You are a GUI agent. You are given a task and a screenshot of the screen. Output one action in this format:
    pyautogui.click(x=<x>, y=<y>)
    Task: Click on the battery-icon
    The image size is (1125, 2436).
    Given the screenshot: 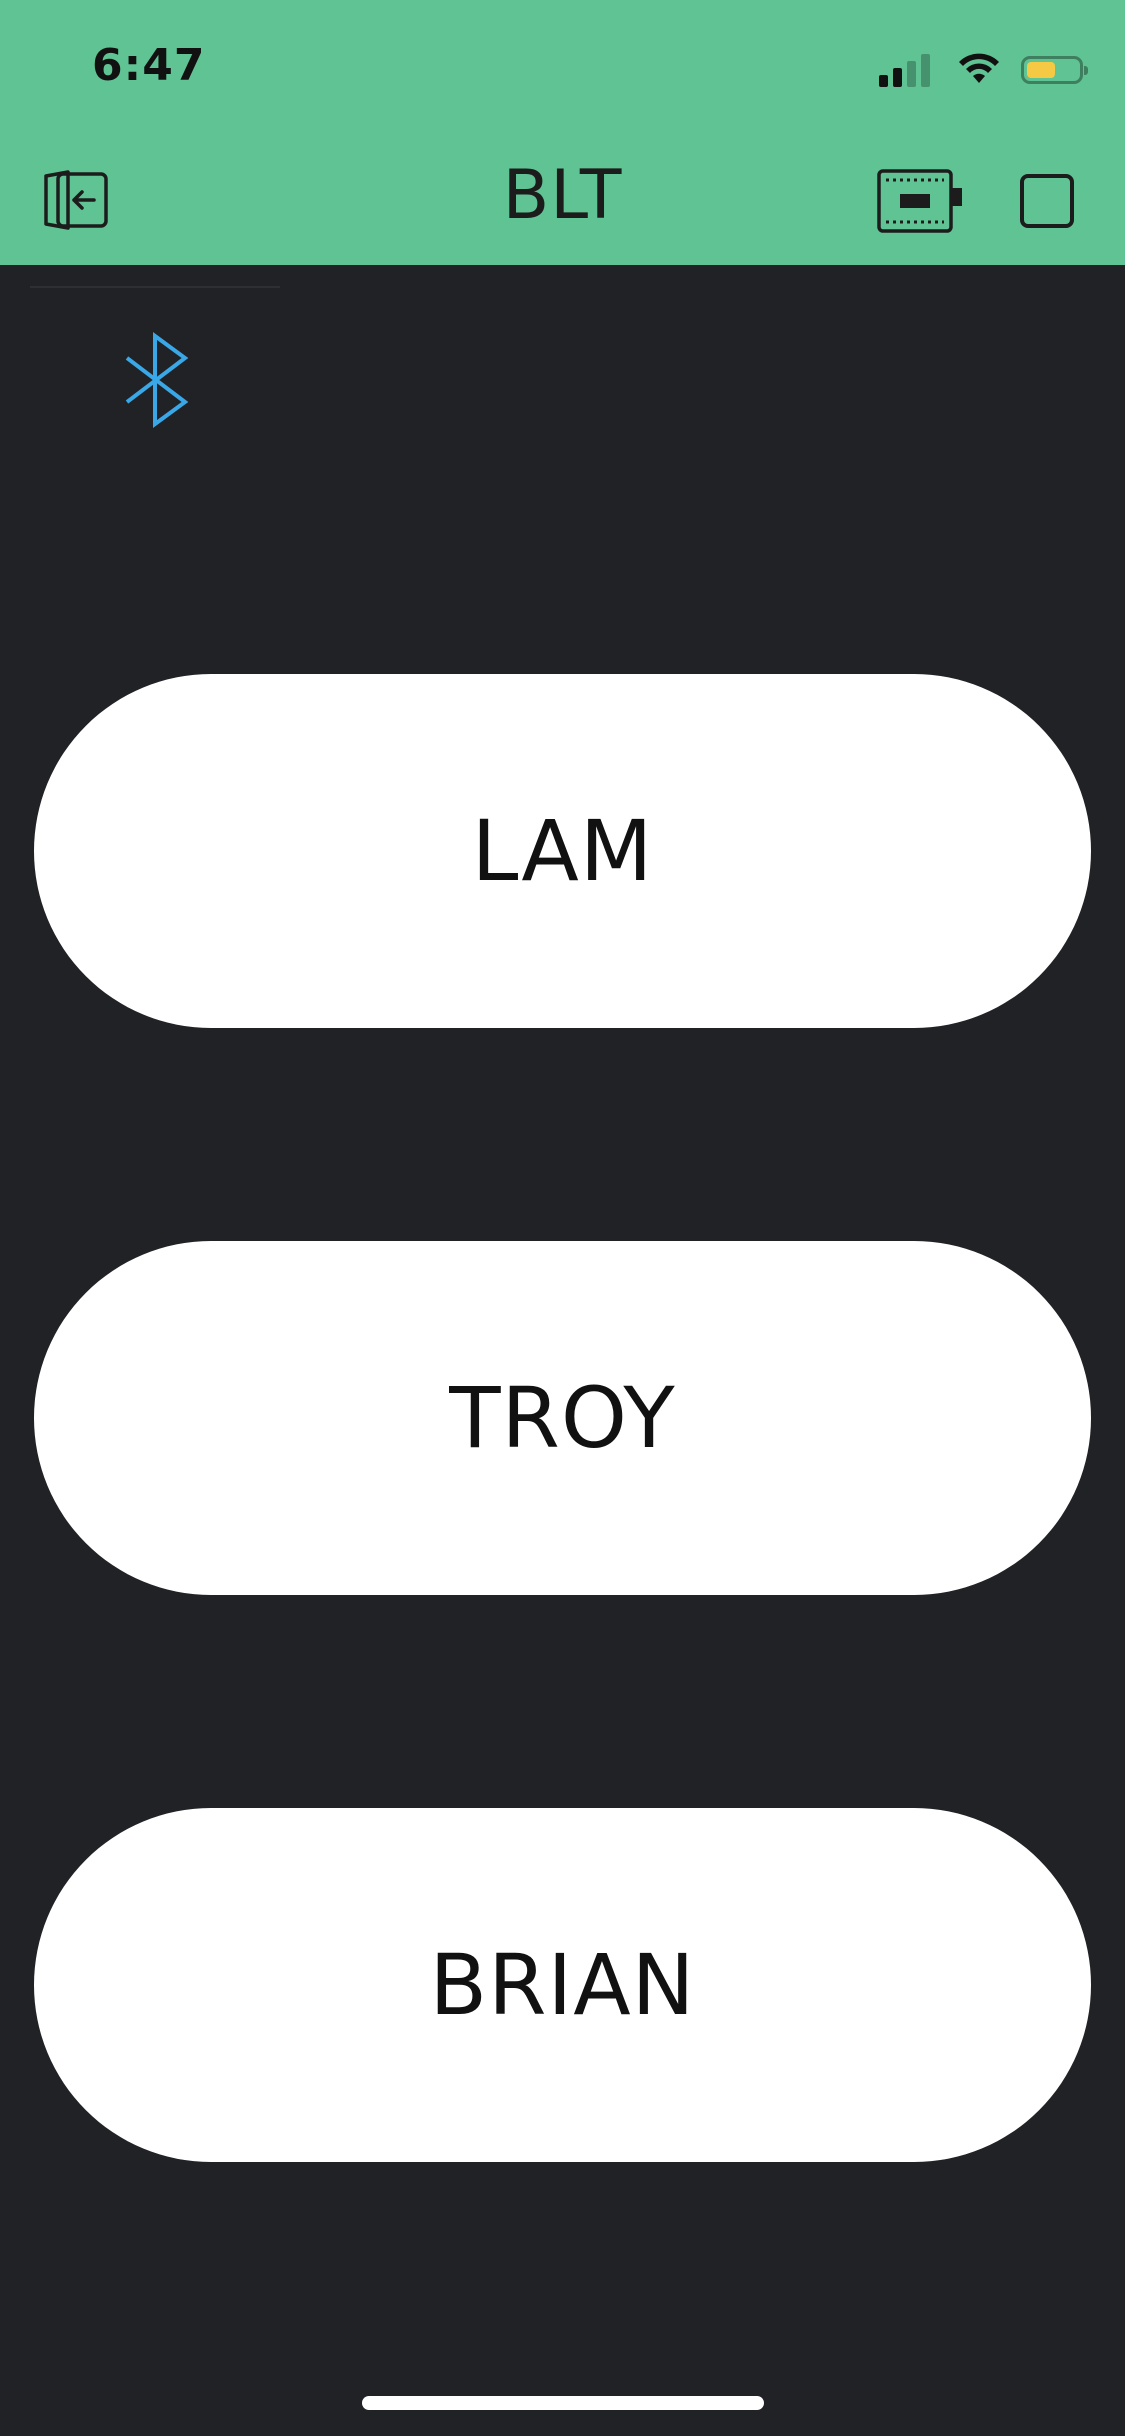 What is the action you would take?
    pyautogui.click(x=1054, y=70)
    